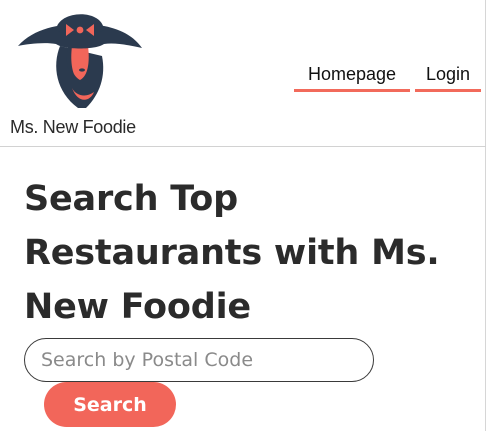  What do you see at coordinates (199, 360) in the screenshot?
I see `postal-code-search-input` at bounding box center [199, 360].